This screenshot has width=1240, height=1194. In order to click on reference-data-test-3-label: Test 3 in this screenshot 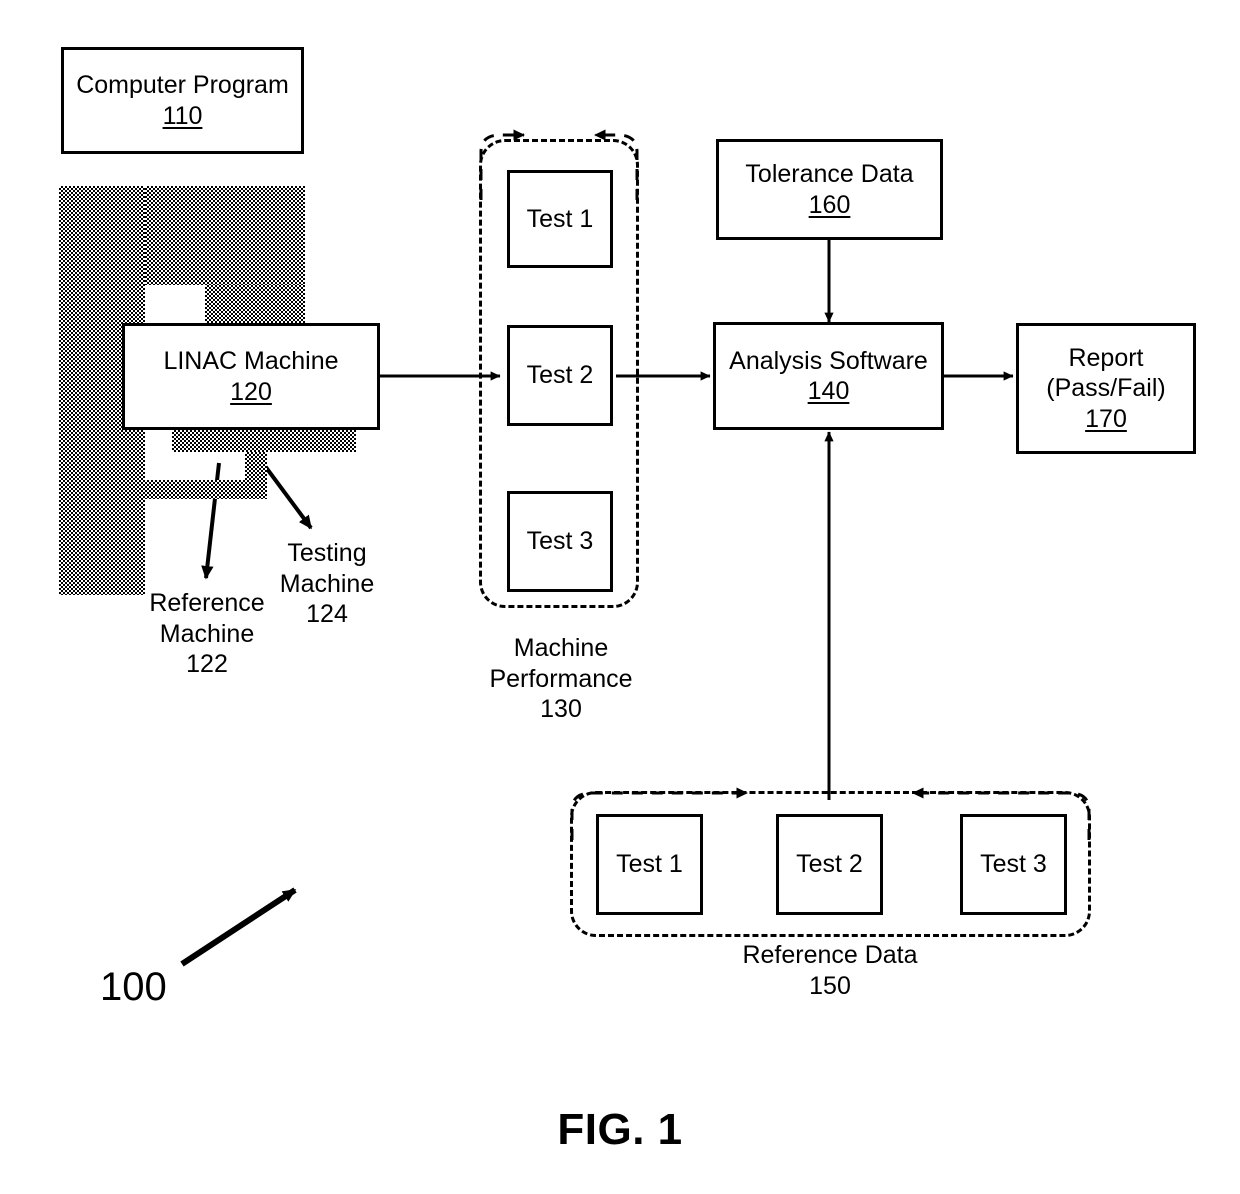, I will do `click(1013, 864)`.